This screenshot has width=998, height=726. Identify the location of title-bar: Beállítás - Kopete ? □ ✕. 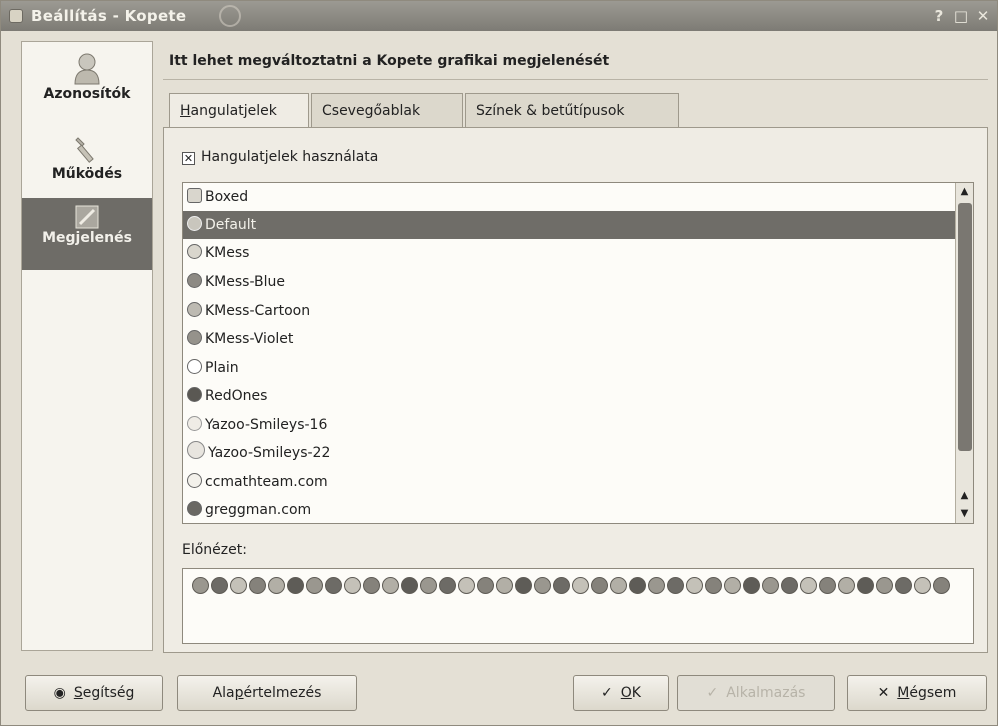
(499, 16).